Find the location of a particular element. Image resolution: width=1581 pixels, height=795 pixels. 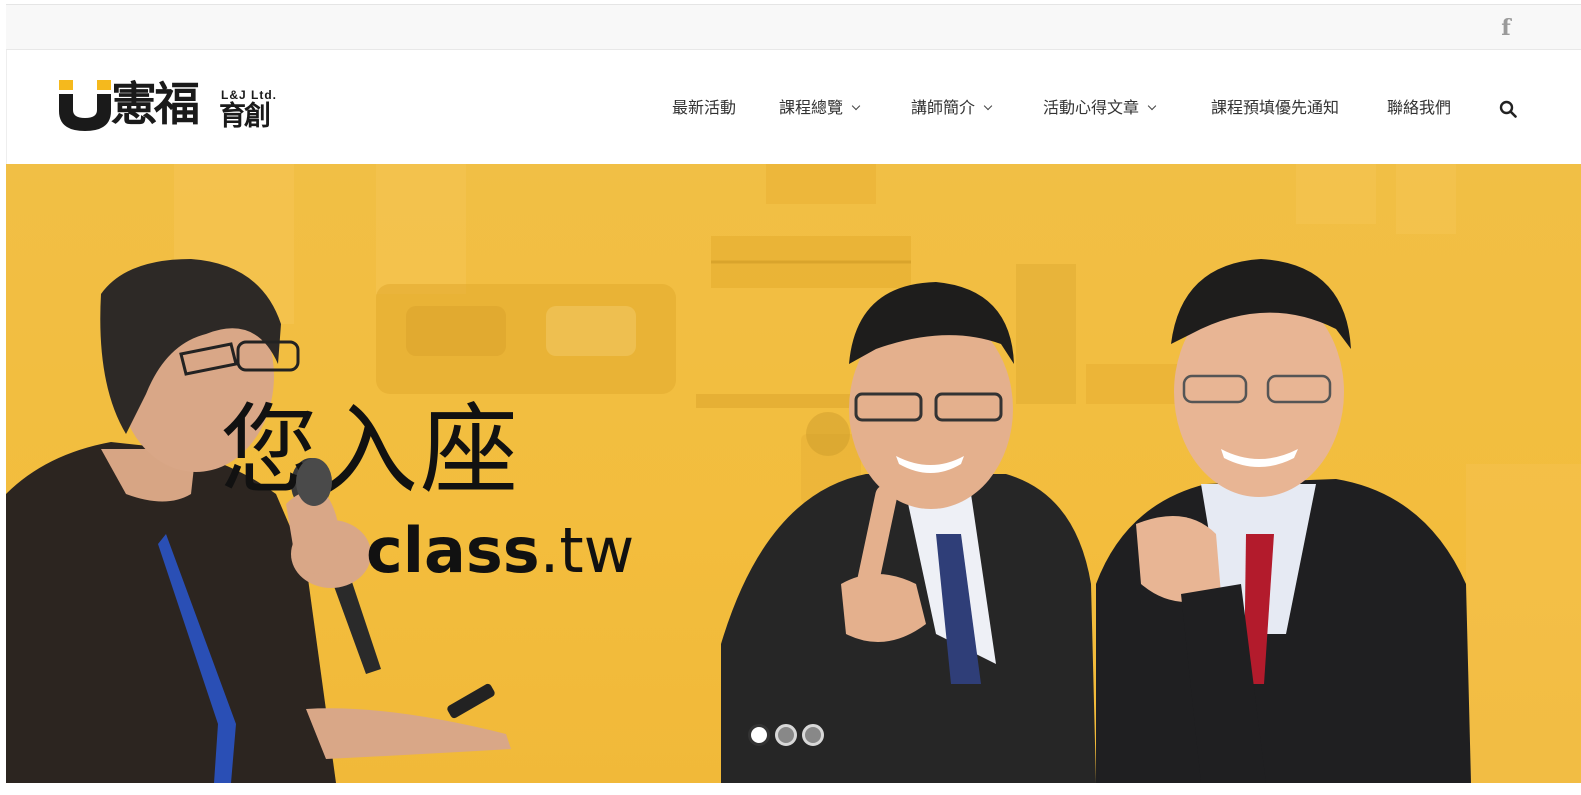

search-icon is located at coordinates (1508, 109).